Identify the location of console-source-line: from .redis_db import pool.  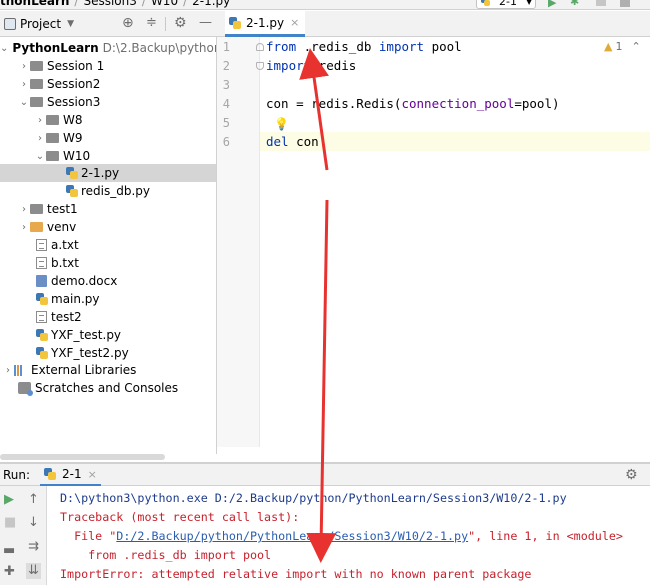
(166, 555).